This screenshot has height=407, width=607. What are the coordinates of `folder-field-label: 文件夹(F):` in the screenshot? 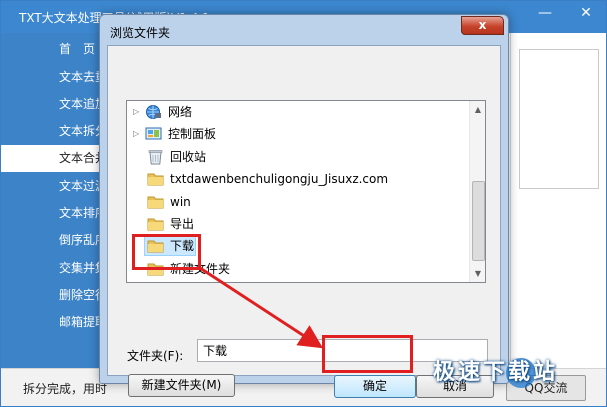 It's located at (155, 356).